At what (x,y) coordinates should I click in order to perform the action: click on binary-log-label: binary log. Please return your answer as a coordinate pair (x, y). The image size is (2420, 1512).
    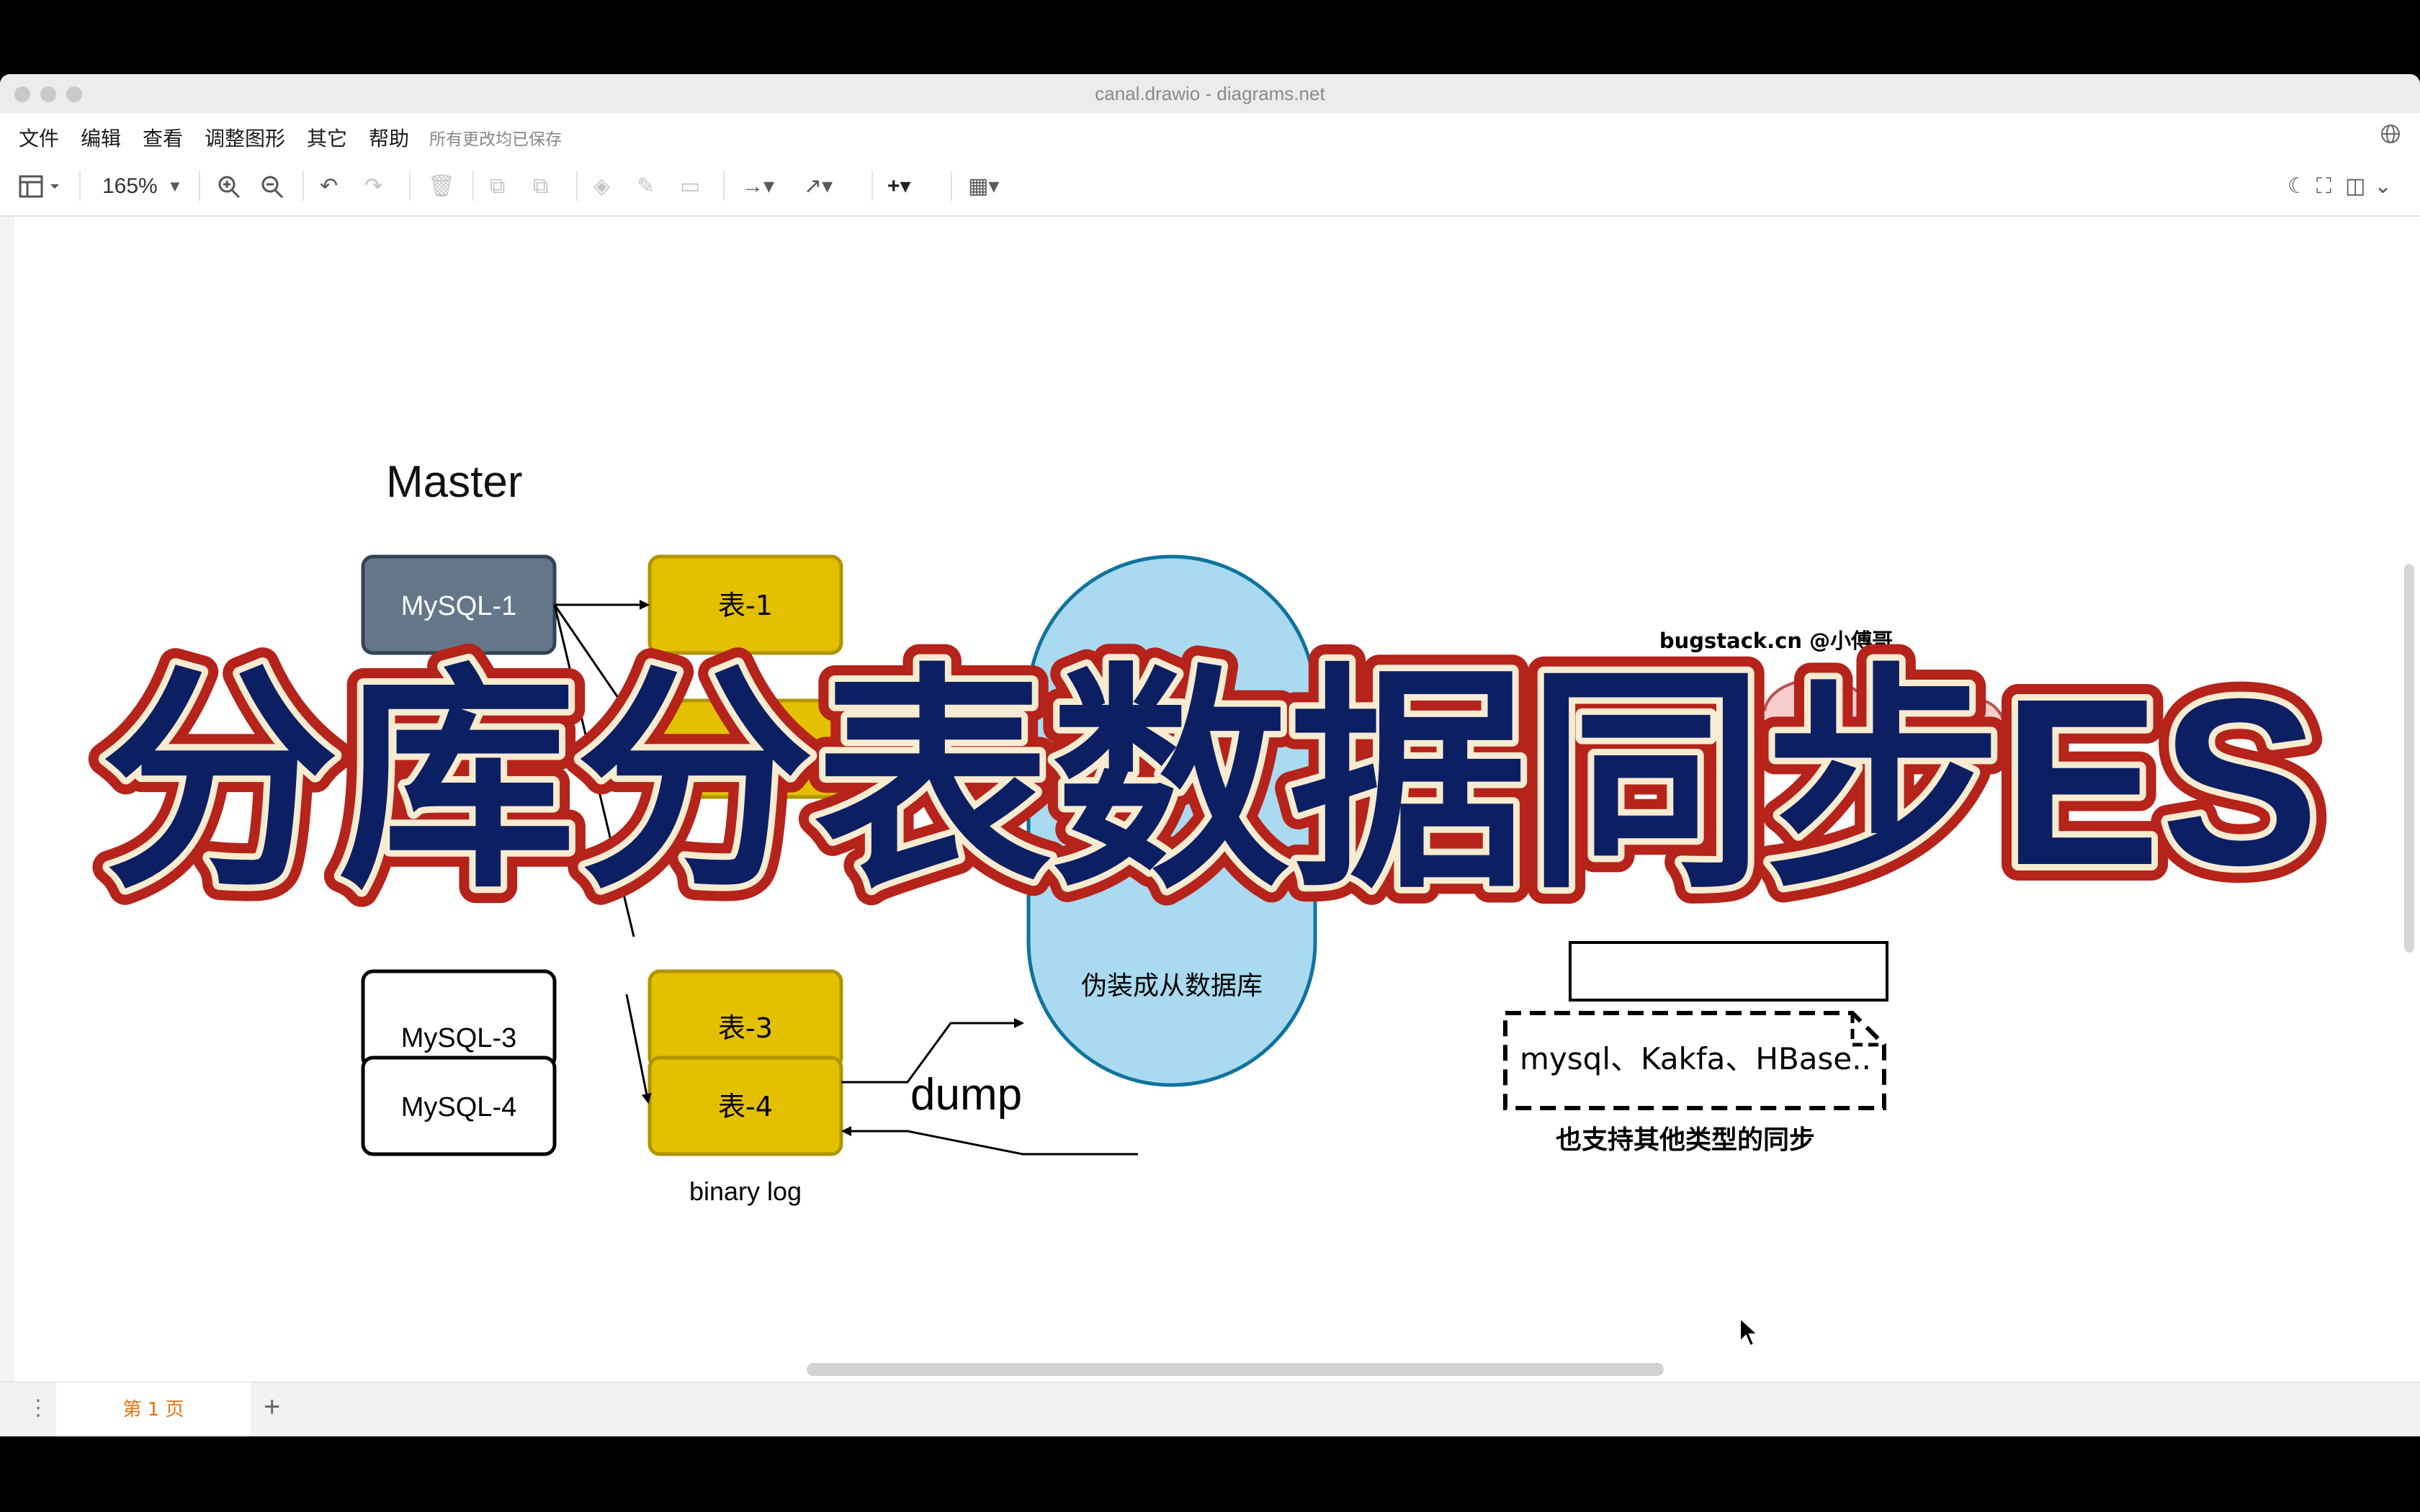
    Looking at the image, I should click on (745, 1191).